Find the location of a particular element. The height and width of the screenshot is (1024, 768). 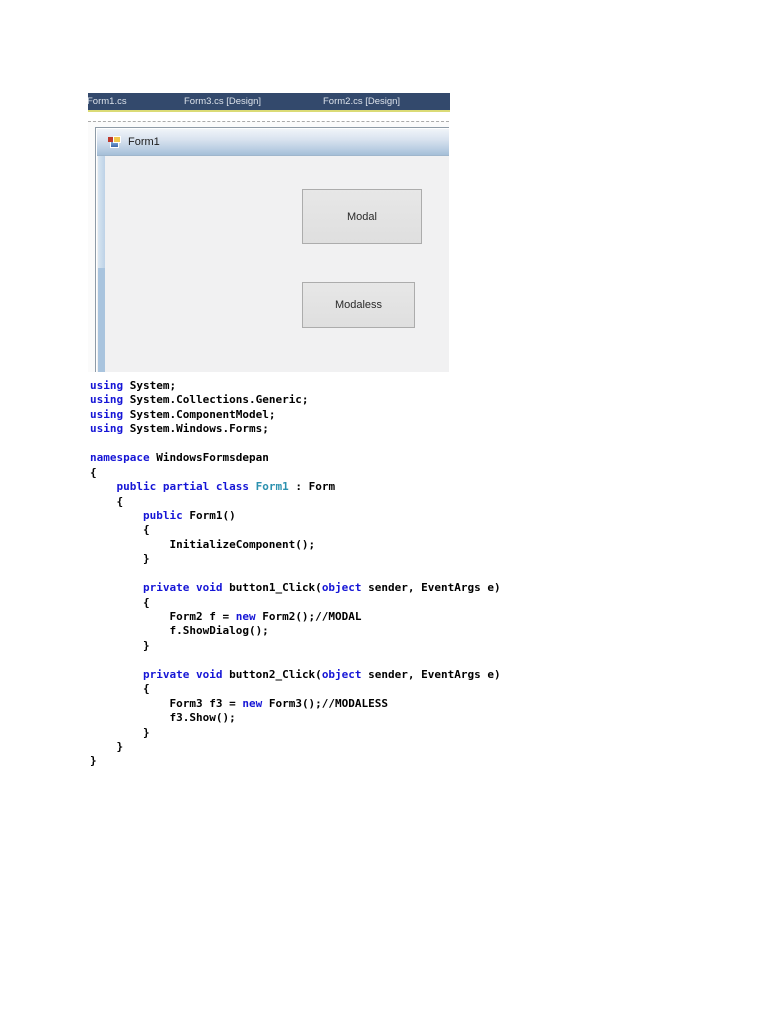

designed-form-window: Form1 Modal Modaless is located at coordinates (272, 249).